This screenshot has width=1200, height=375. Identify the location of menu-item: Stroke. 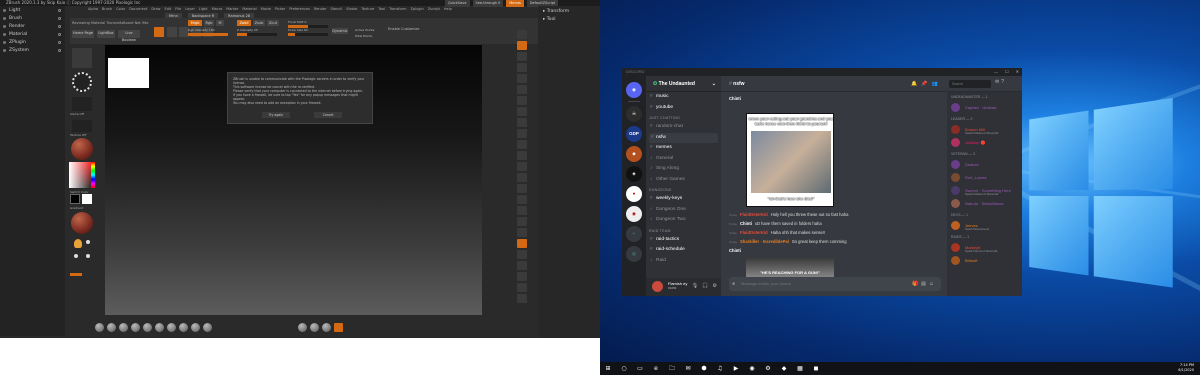
(351, 9).